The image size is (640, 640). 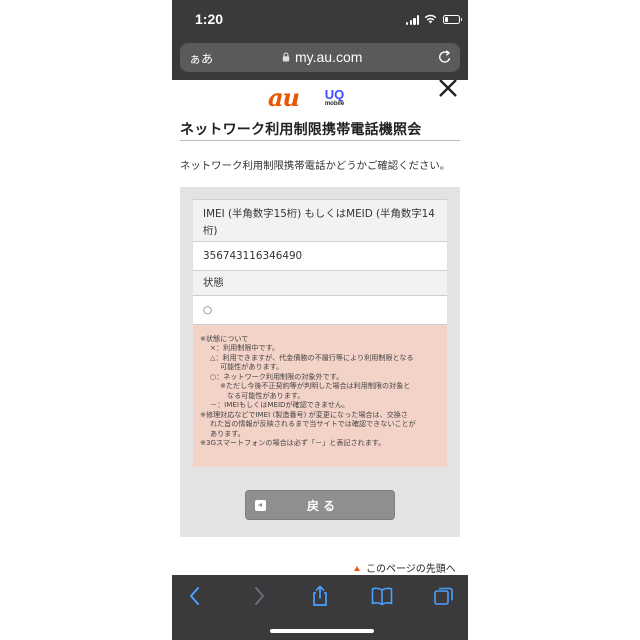 I want to click on cellular-signal-icon, so click(x=413, y=20).